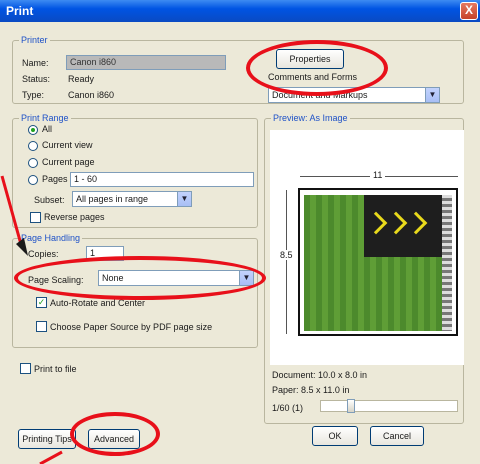 The width and height of the screenshot is (480, 464). What do you see at coordinates (131, 327) in the screenshot?
I see `paper-source-label: Choose Paper Source by PDF page size` at bounding box center [131, 327].